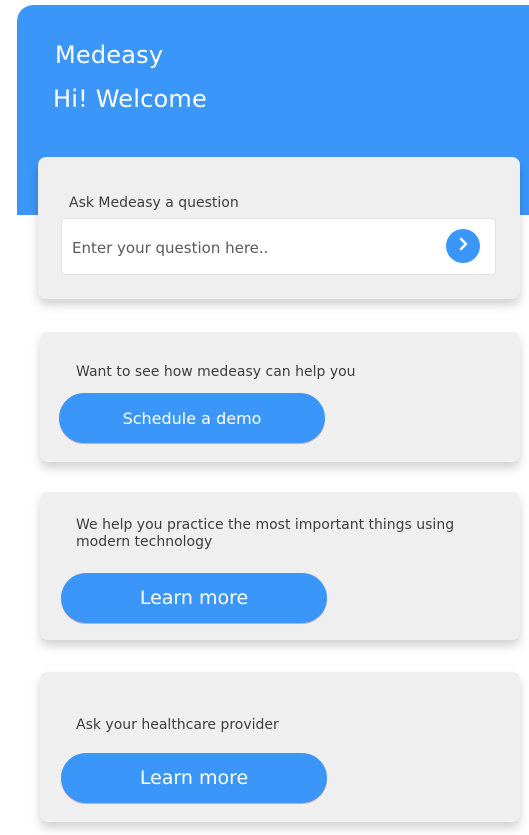  Describe the element at coordinates (216, 372) in the screenshot. I see `demo-card-label: Want to see how medeasy can help you` at that location.